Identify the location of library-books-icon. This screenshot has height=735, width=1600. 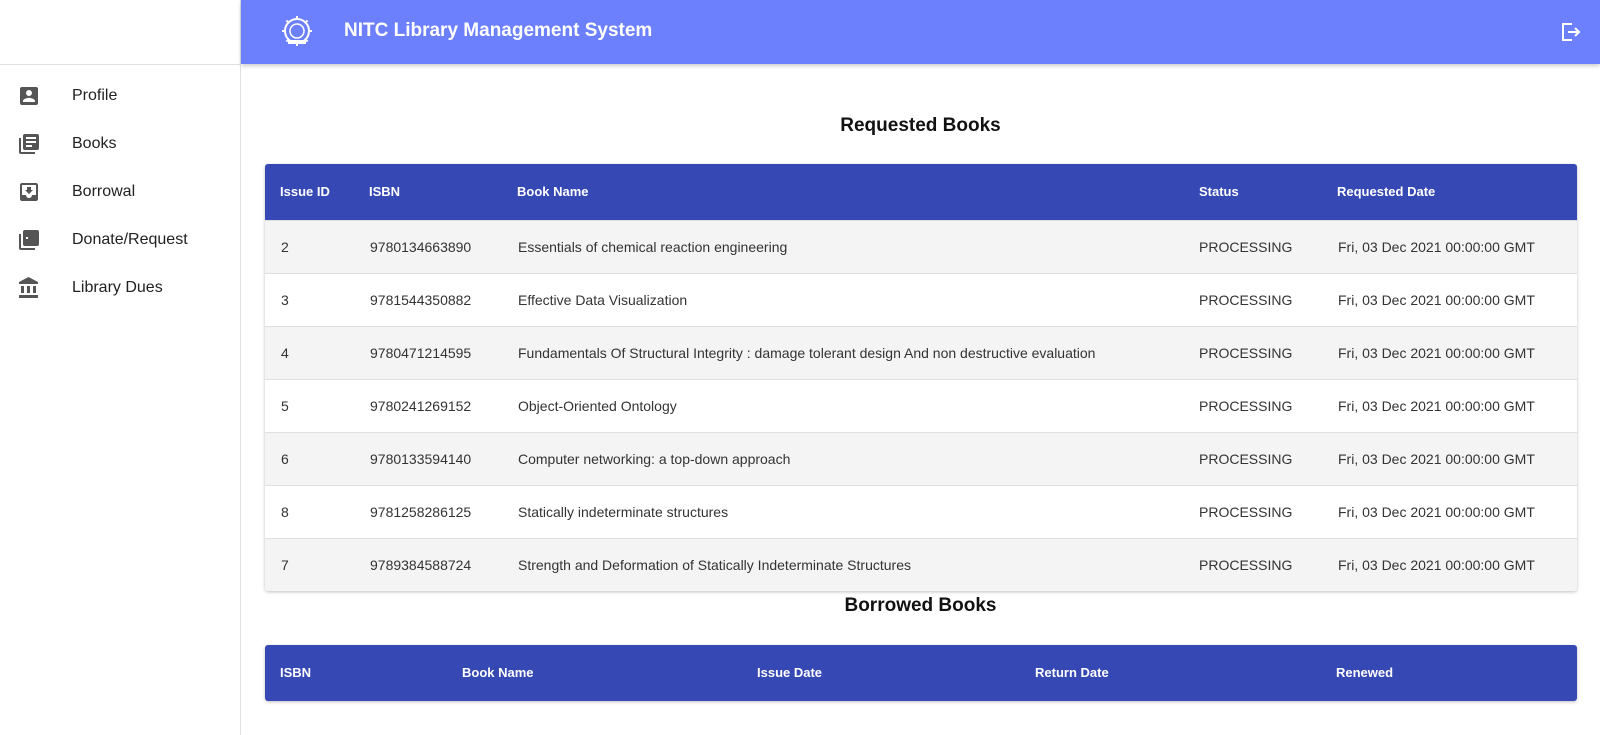
(29, 144).